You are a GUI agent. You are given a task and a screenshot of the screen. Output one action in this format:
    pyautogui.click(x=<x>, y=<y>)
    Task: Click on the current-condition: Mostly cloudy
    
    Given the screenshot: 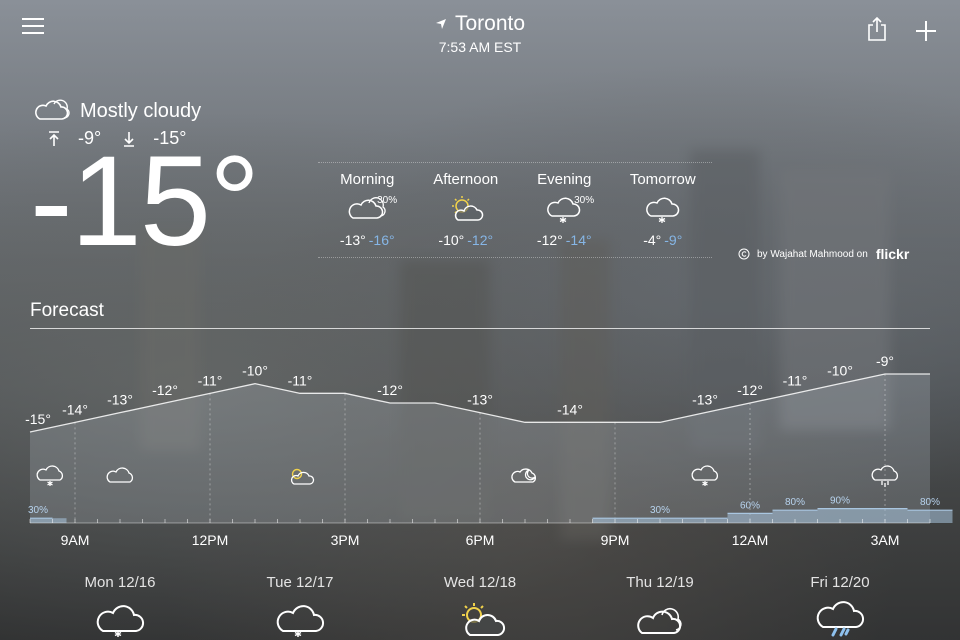 What is the action you would take?
    pyautogui.click(x=116, y=111)
    